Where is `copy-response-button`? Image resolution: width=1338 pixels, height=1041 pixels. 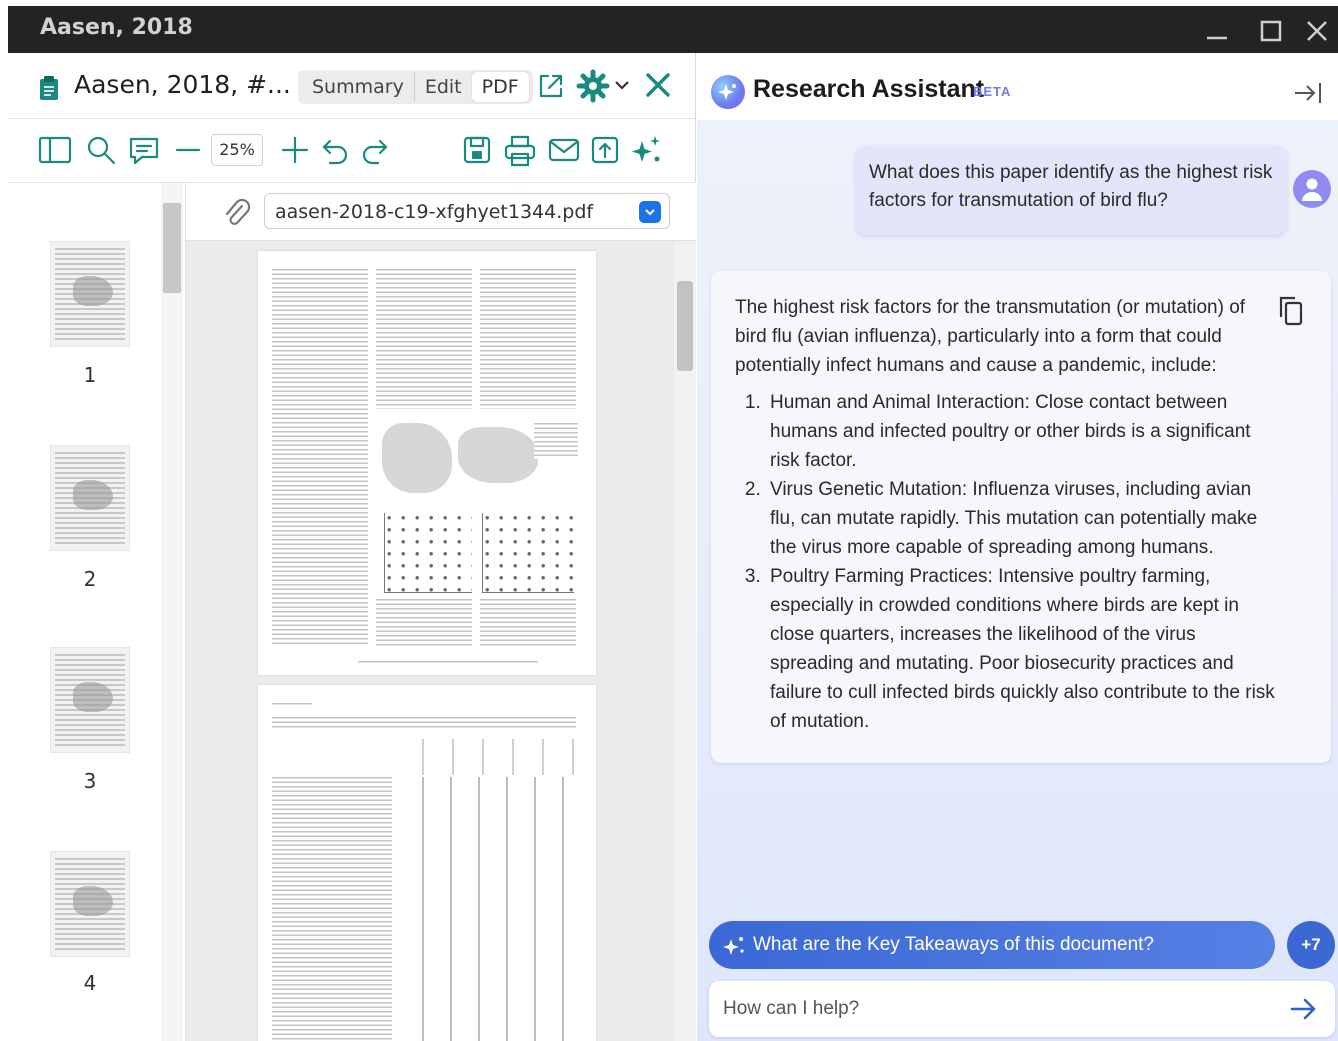
copy-response-button is located at coordinates (1291, 315).